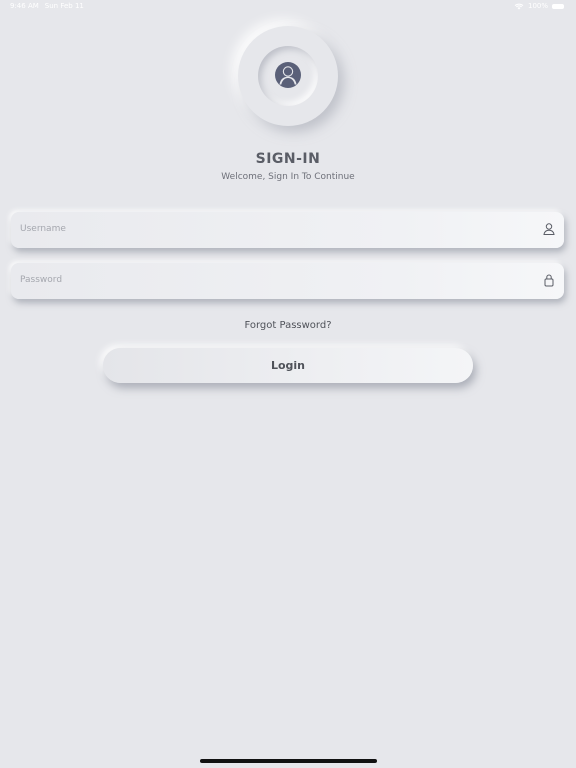  Describe the element at coordinates (288, 7) in the screenshot. I see `status-bar: 9:46 AM Sun Feb 11 100%` at that location.